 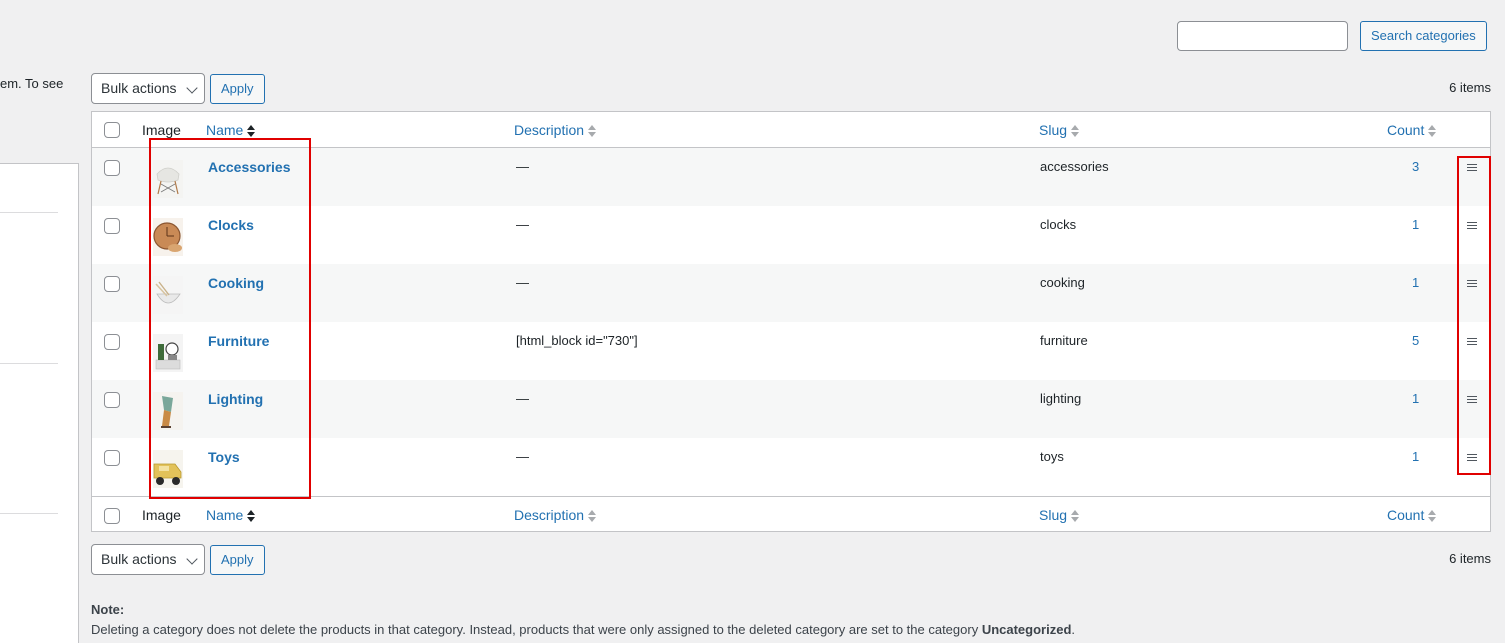 I want to click on table-row: Accessories — accessories 3, so click(x=791, y=177).